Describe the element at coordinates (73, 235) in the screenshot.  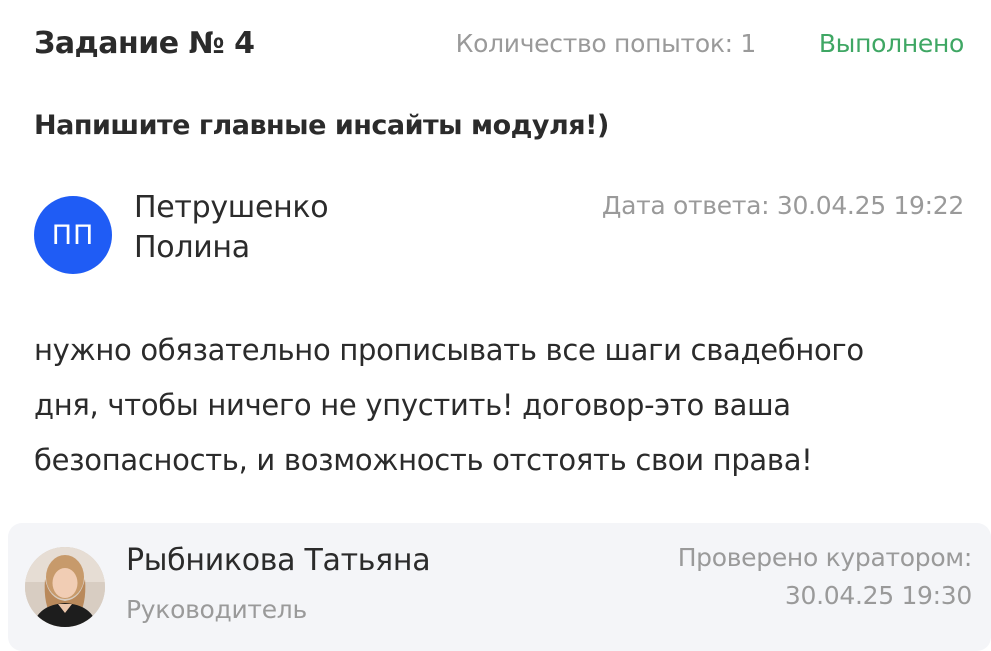
I see `avatar: ПП` at that location.